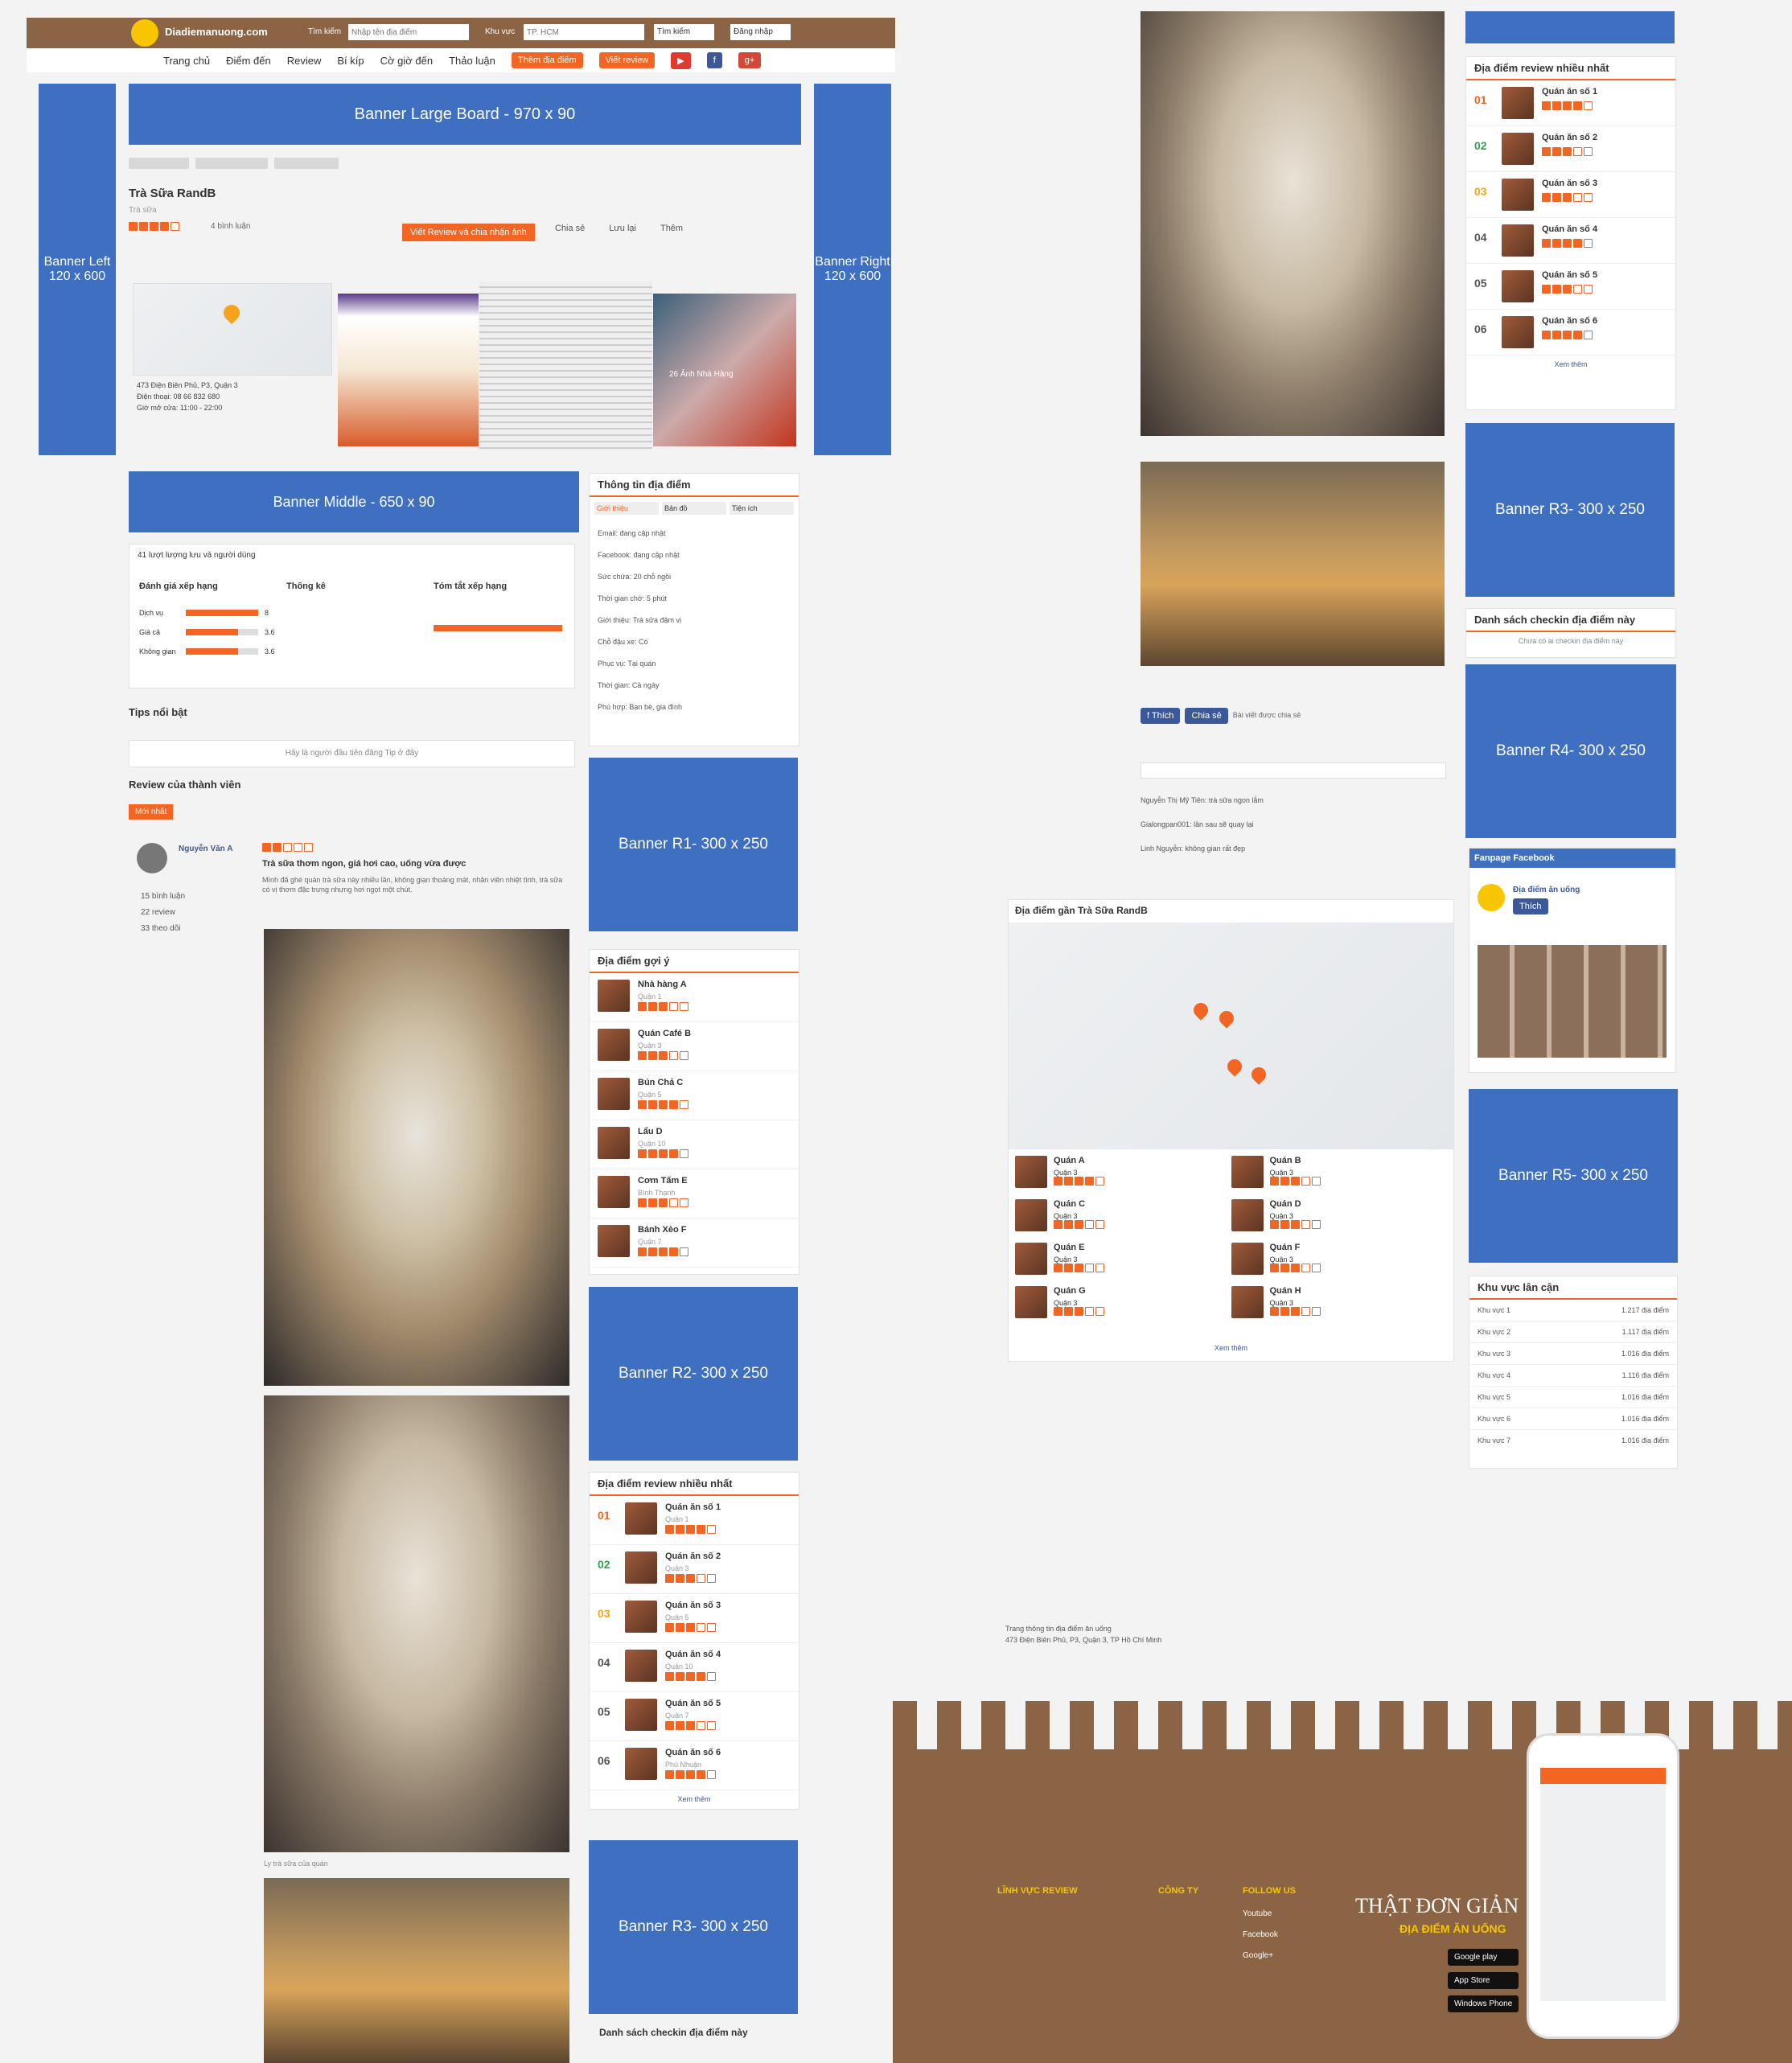 Image resolution: width=1792 pixels, height=2063 pixels. Describe the element at coordinates (1573, 1310) in the screenshot. I see `list-item: Khu vực 1 1.217 địa điểm` at that location.